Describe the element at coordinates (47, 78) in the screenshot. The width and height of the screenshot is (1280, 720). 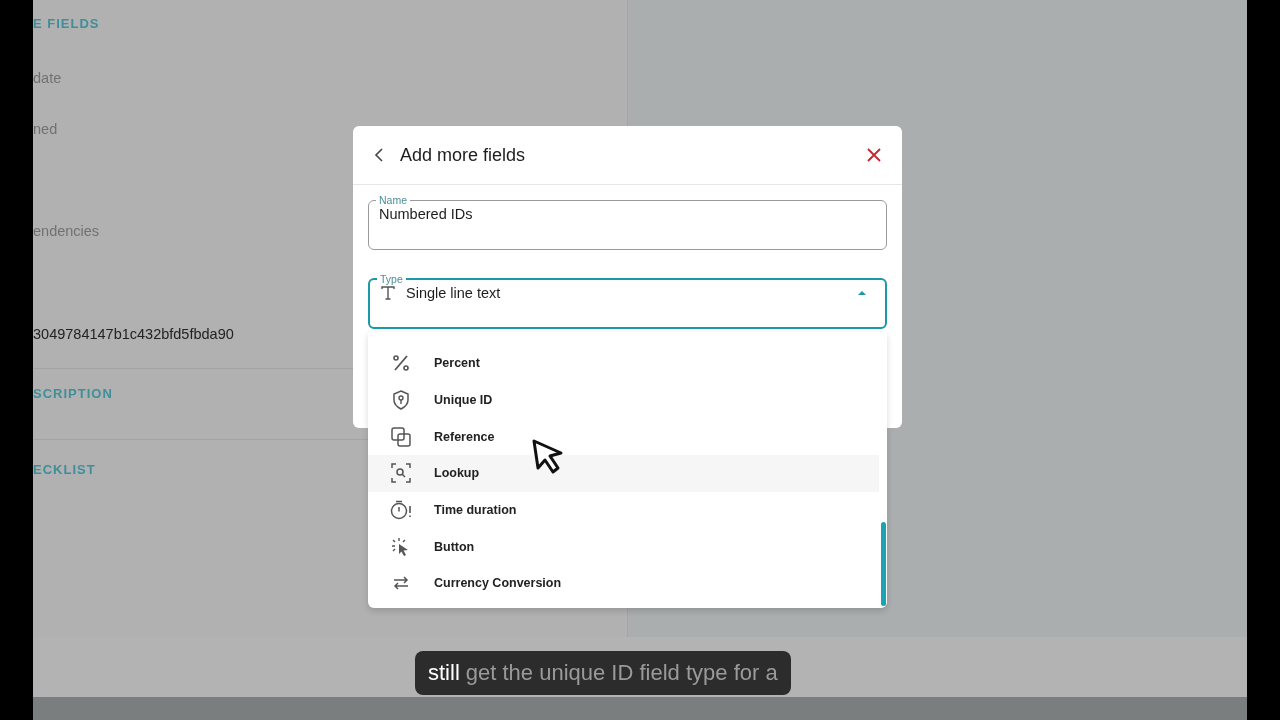
I see `field-label: date` at that location.